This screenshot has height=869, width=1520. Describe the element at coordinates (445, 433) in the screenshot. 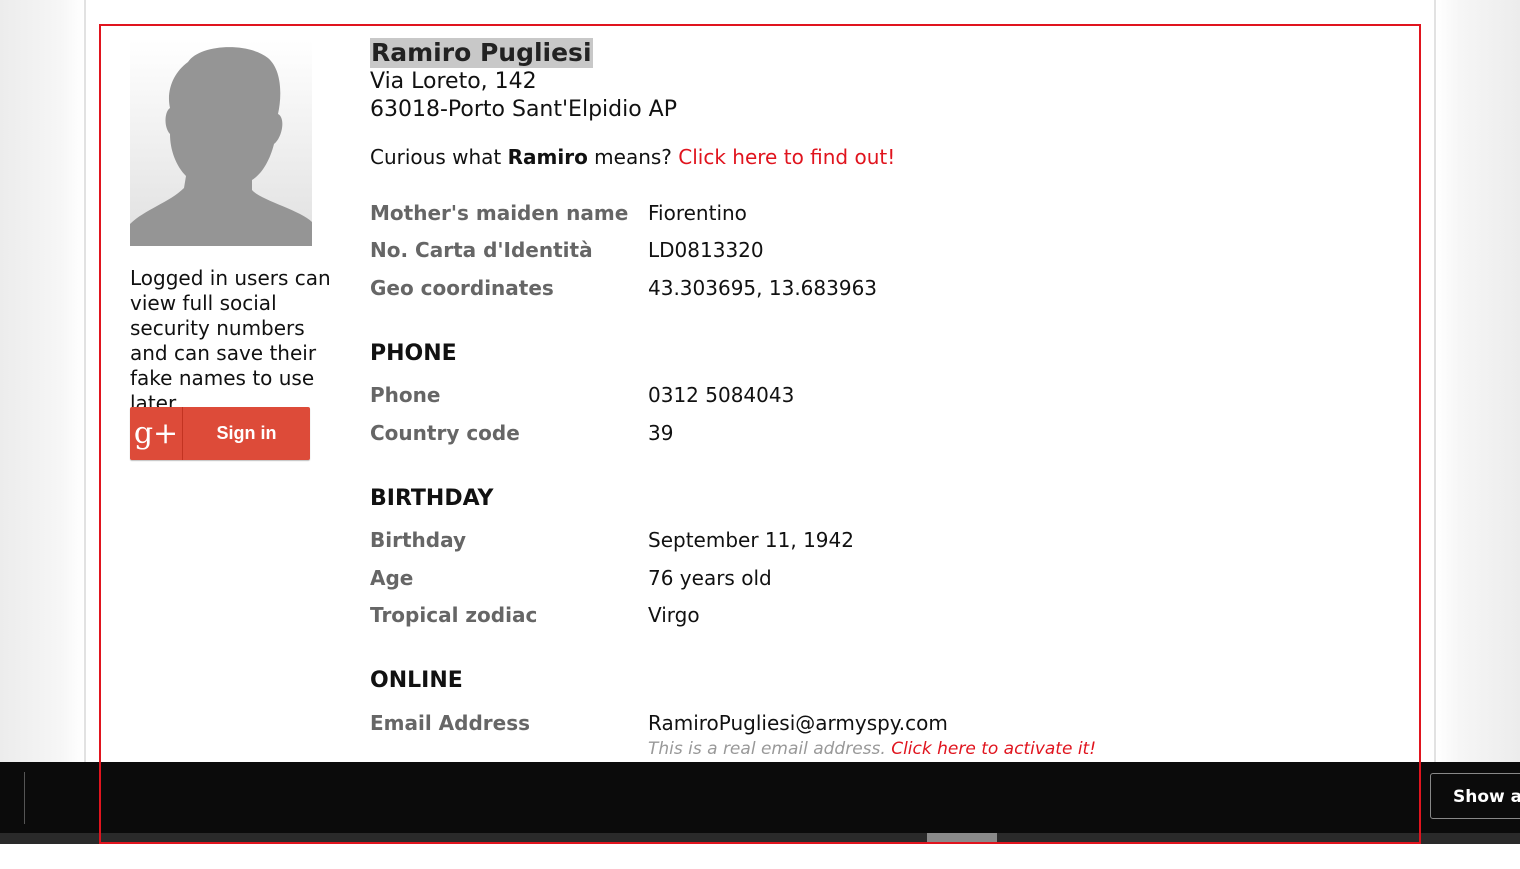

I see `detail-label: Country code` at that location.